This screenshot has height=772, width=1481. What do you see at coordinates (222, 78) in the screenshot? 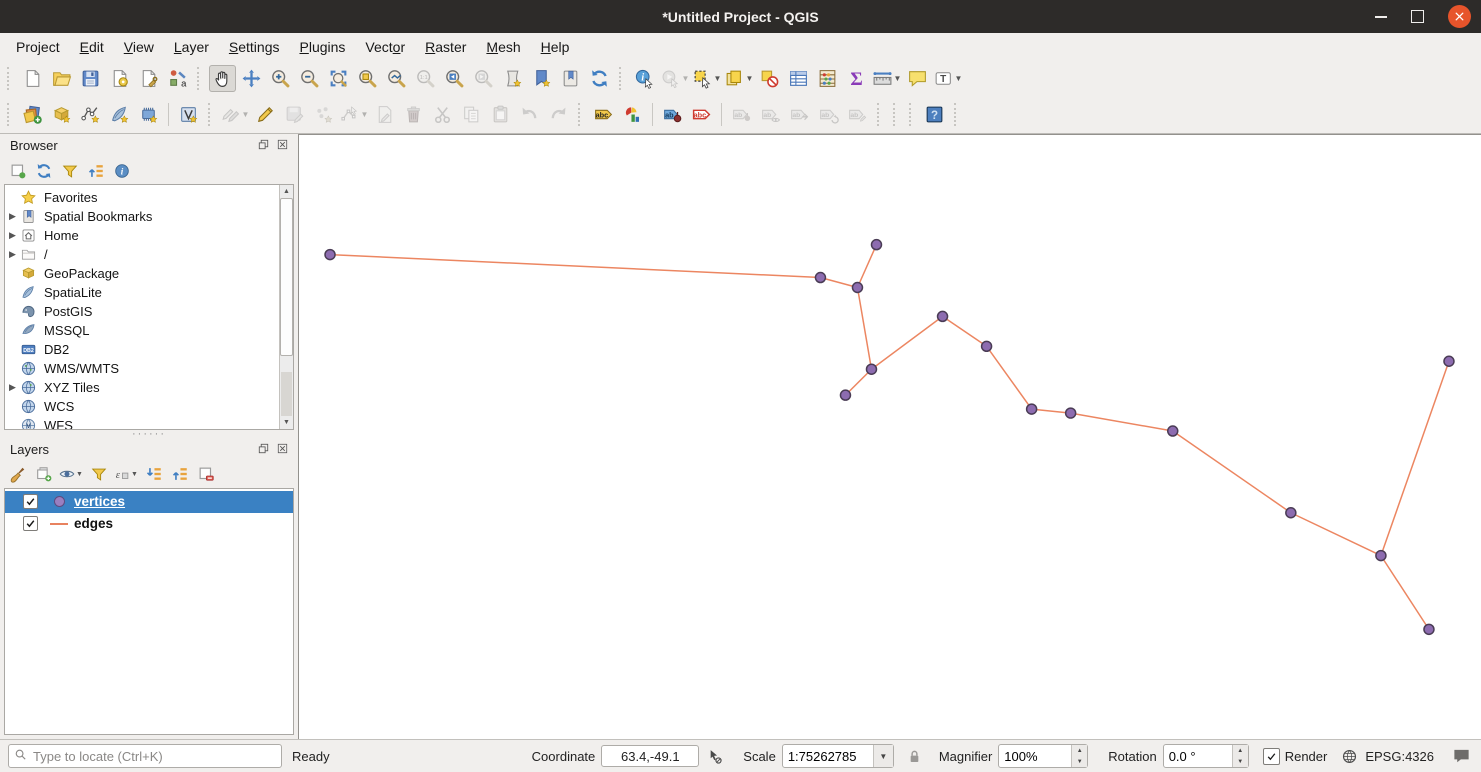
I see `pan-map-button` at bounding box center [222, 78].